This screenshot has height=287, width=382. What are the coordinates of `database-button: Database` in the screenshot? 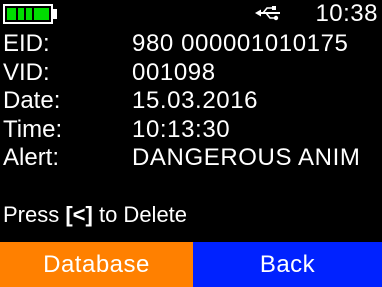 It's located at (96, 264).